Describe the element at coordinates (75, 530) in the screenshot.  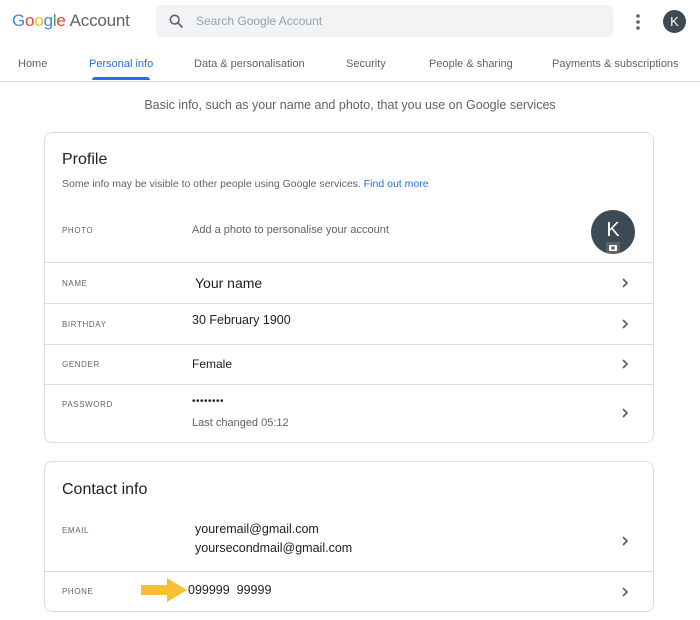
I see `email-label: EMAIL` at that location.